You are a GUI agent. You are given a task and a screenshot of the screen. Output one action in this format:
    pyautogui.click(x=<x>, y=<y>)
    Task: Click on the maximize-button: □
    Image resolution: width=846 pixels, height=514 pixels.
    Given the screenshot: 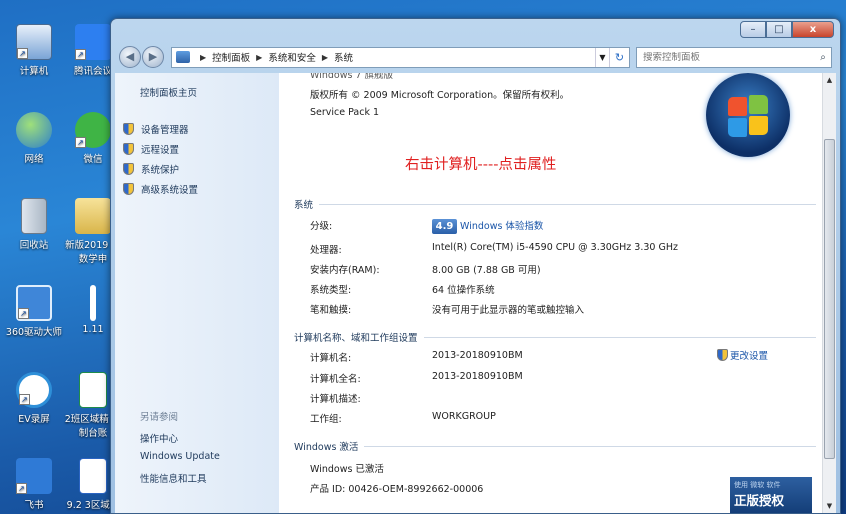 What is the action you would take?
    pyautogui.click(x=779, y=29)
    